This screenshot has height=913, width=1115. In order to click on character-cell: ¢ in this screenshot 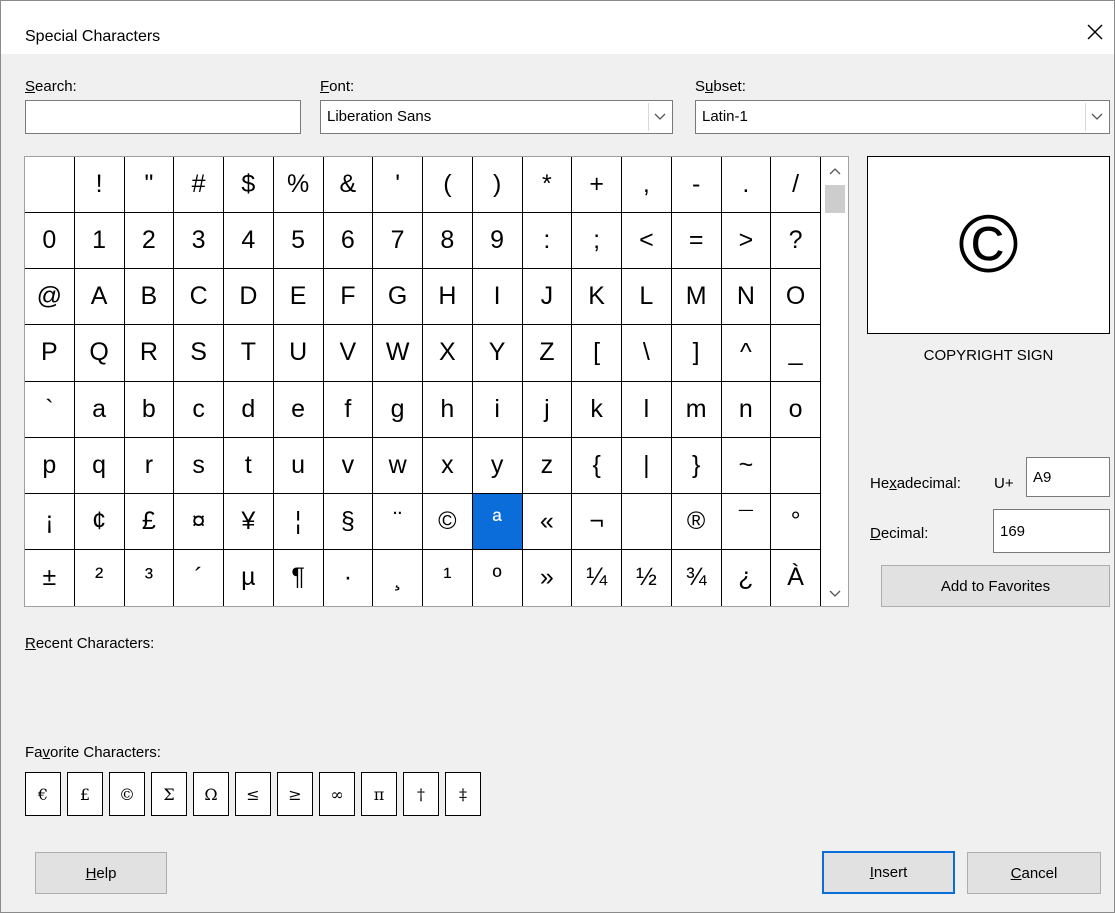, I will do `click(99, 521)`.